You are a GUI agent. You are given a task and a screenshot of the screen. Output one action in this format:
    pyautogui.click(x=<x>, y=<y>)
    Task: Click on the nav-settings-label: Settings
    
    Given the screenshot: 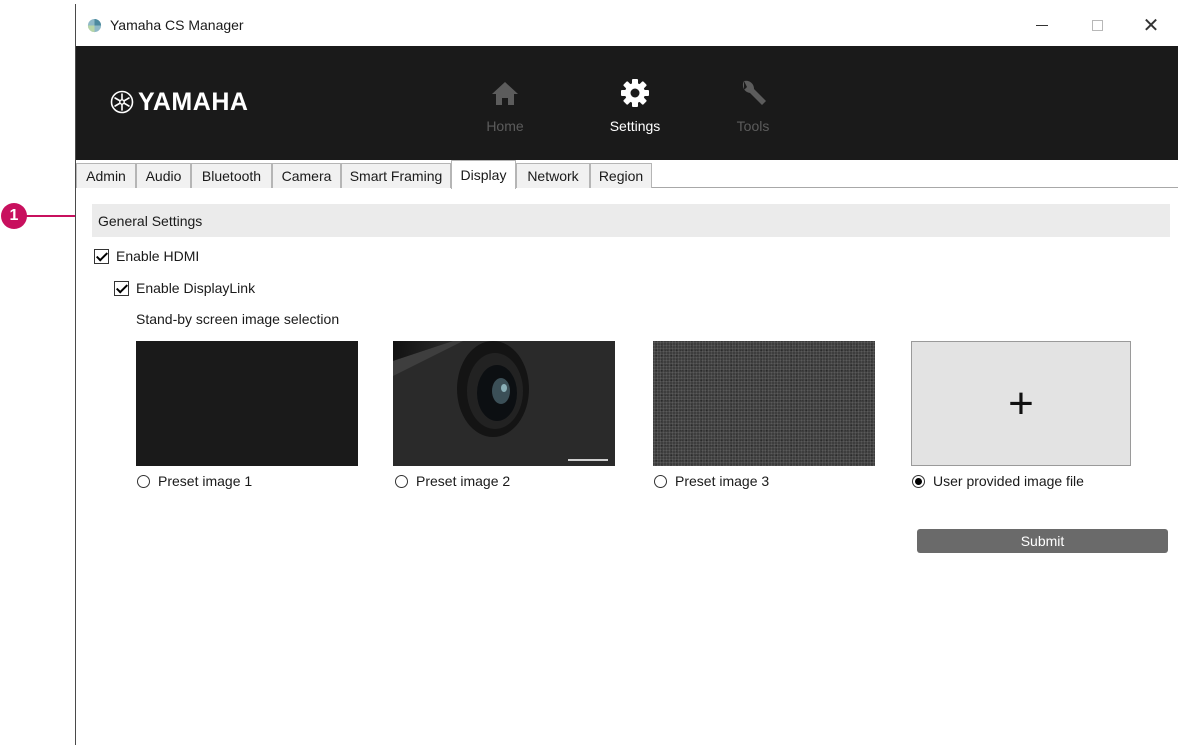 What is the action you would take?
    pyautogui.click(x=635, y=126)
    